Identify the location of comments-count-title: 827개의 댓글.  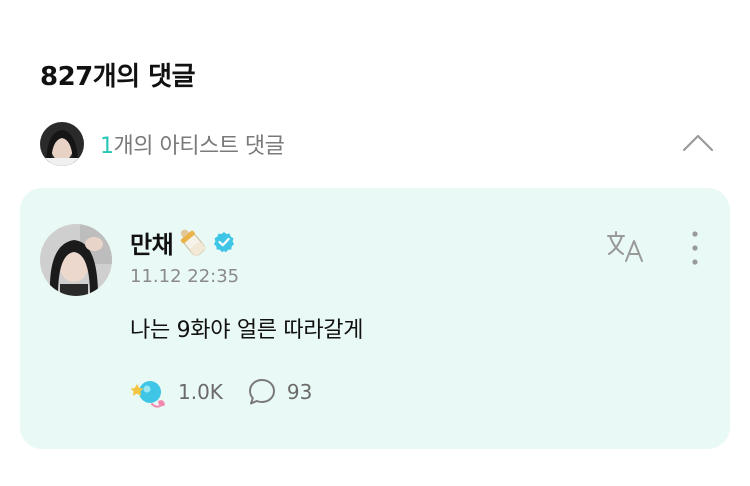
(118, 77).